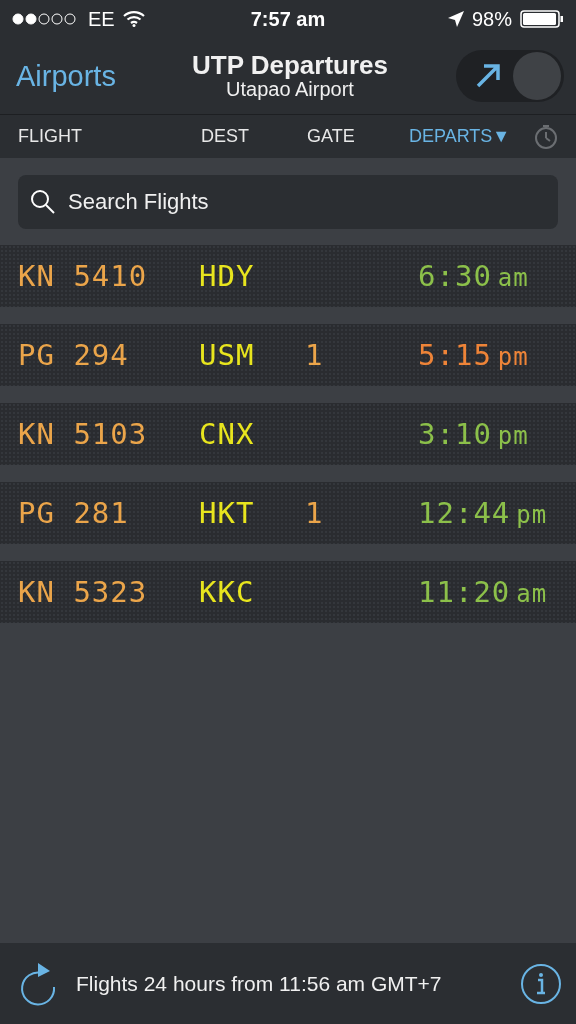  What do you see at coordinates (288, 276) in the screenshot?
I see `flight-row: KN 5410 HDY 6:30 am` at bounding box center [288, 276].